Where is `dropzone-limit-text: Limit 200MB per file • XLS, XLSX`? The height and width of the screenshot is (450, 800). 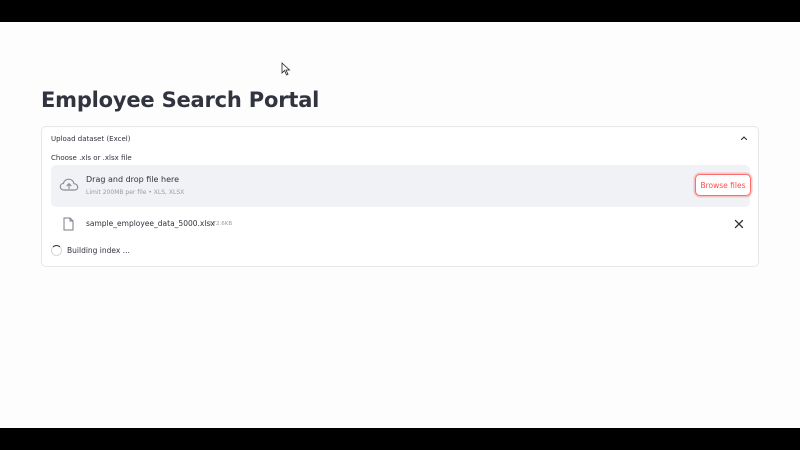
dropzone-limit-text: Limit 200MB per file • XLS, XLSX is located at coordinates (135, 192).